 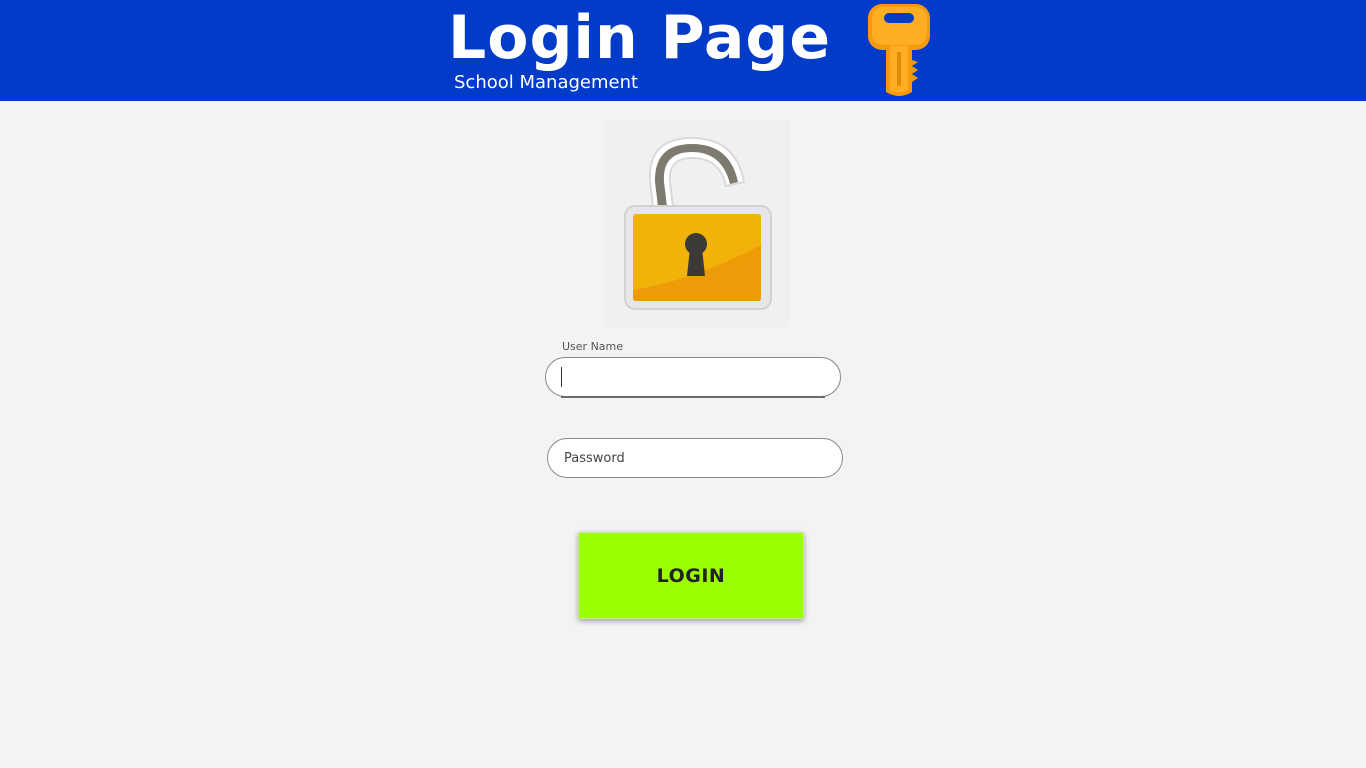 I want to click on username-input, so click(x=693, y=377).